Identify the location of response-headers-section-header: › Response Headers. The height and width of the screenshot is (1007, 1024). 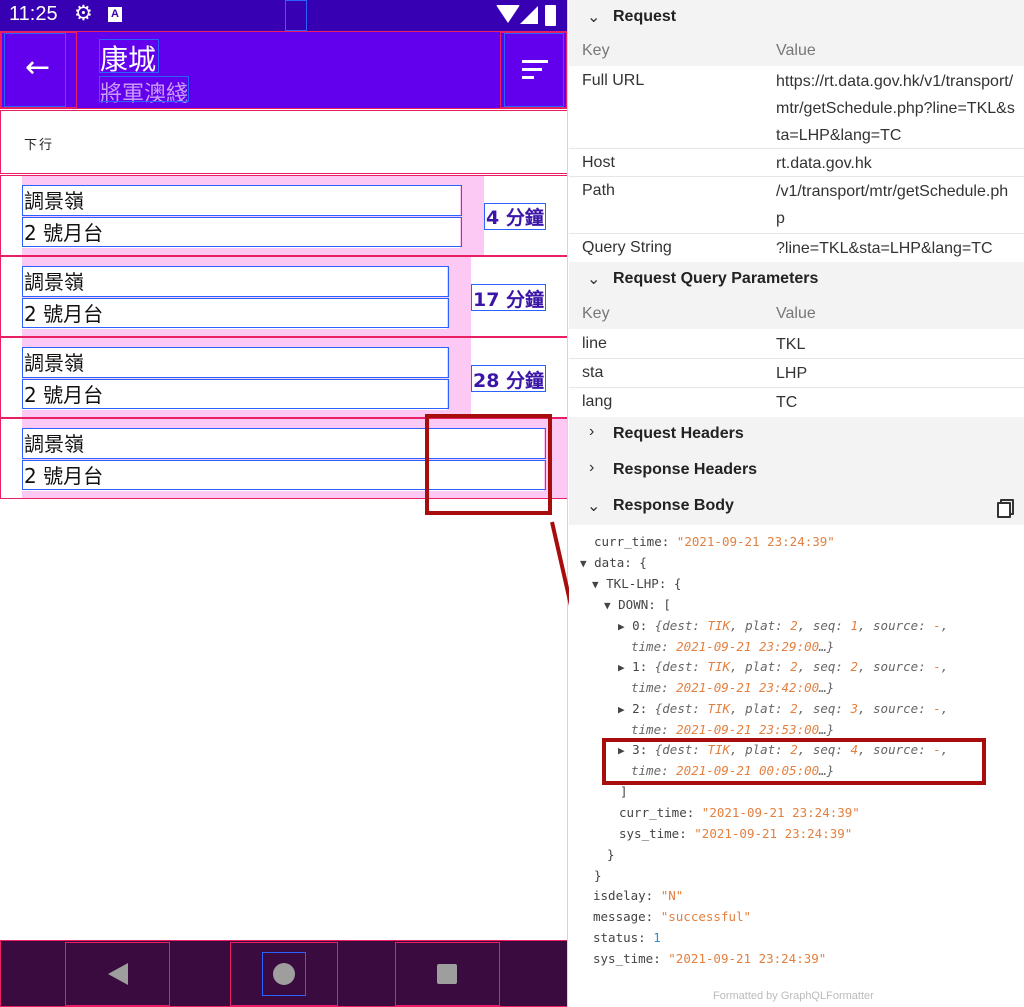
(796, 471).